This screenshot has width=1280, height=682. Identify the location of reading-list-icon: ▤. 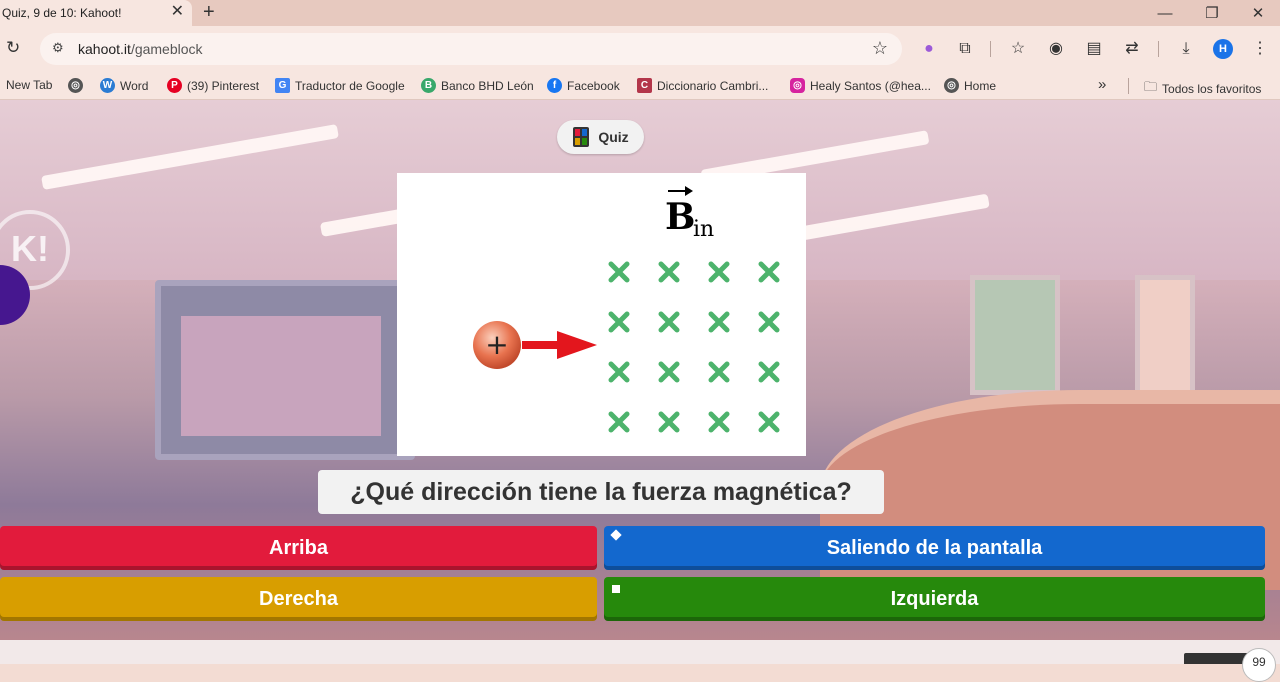
(1094, 49).